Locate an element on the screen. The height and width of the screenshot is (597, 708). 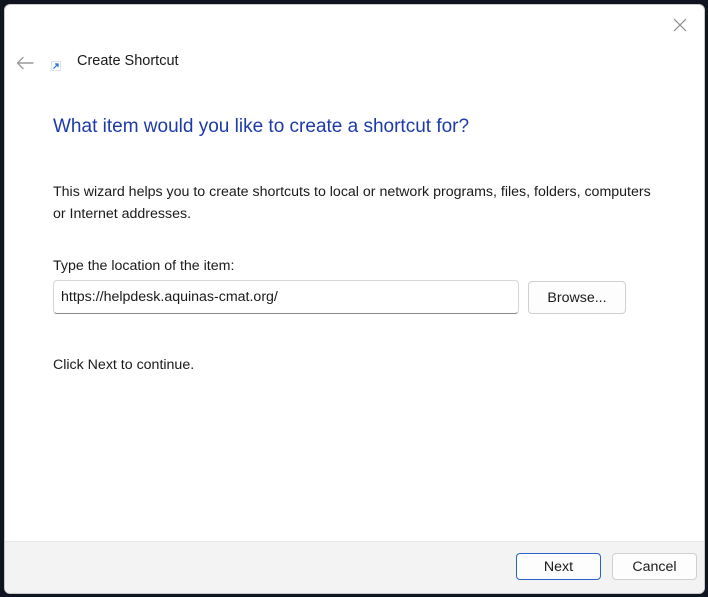
back-button is located at coordinates (25, 63).